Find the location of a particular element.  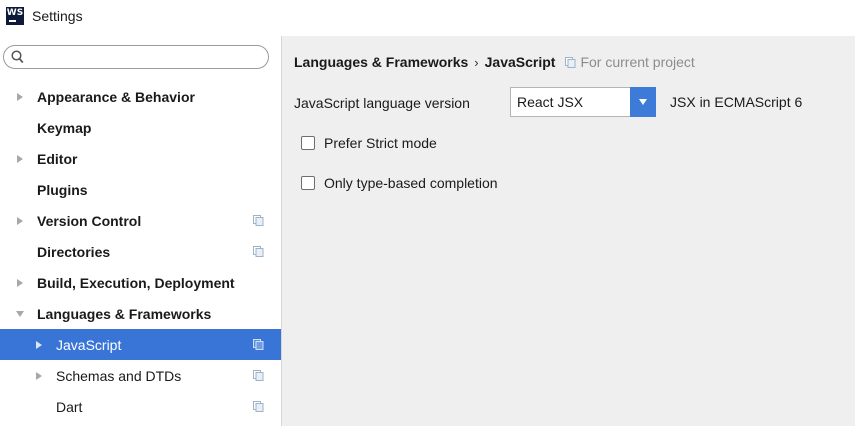

sidebar-item-build-execution-deployment: Build, Execution, Deployment is located at coordinates (140, 282).